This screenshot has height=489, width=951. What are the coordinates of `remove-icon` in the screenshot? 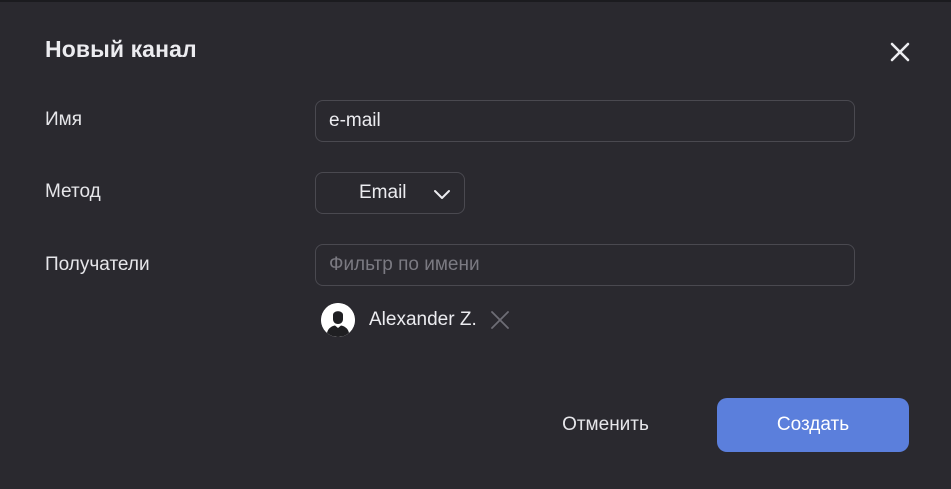 It's located at (499, 320).